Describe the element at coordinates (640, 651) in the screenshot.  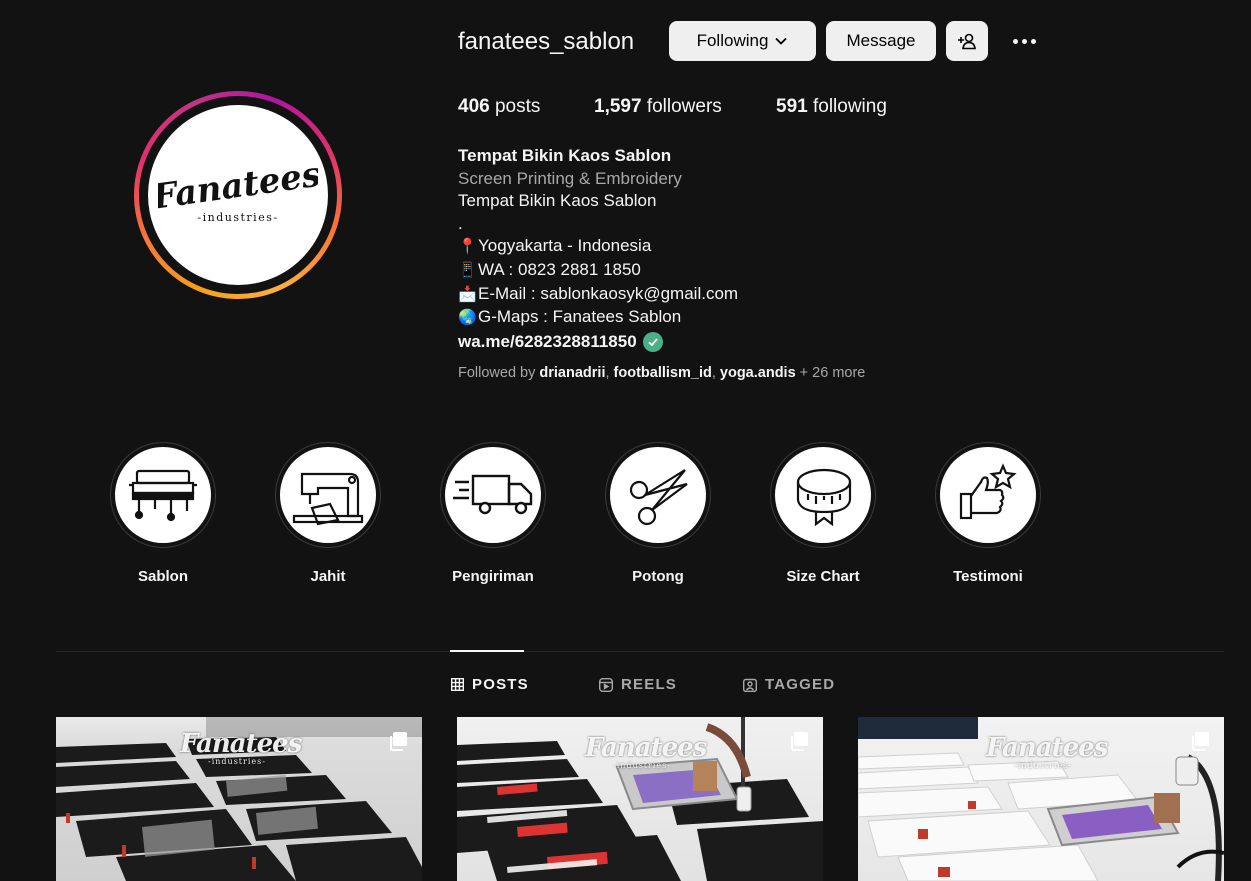
I see `tabs-divider` at that location.